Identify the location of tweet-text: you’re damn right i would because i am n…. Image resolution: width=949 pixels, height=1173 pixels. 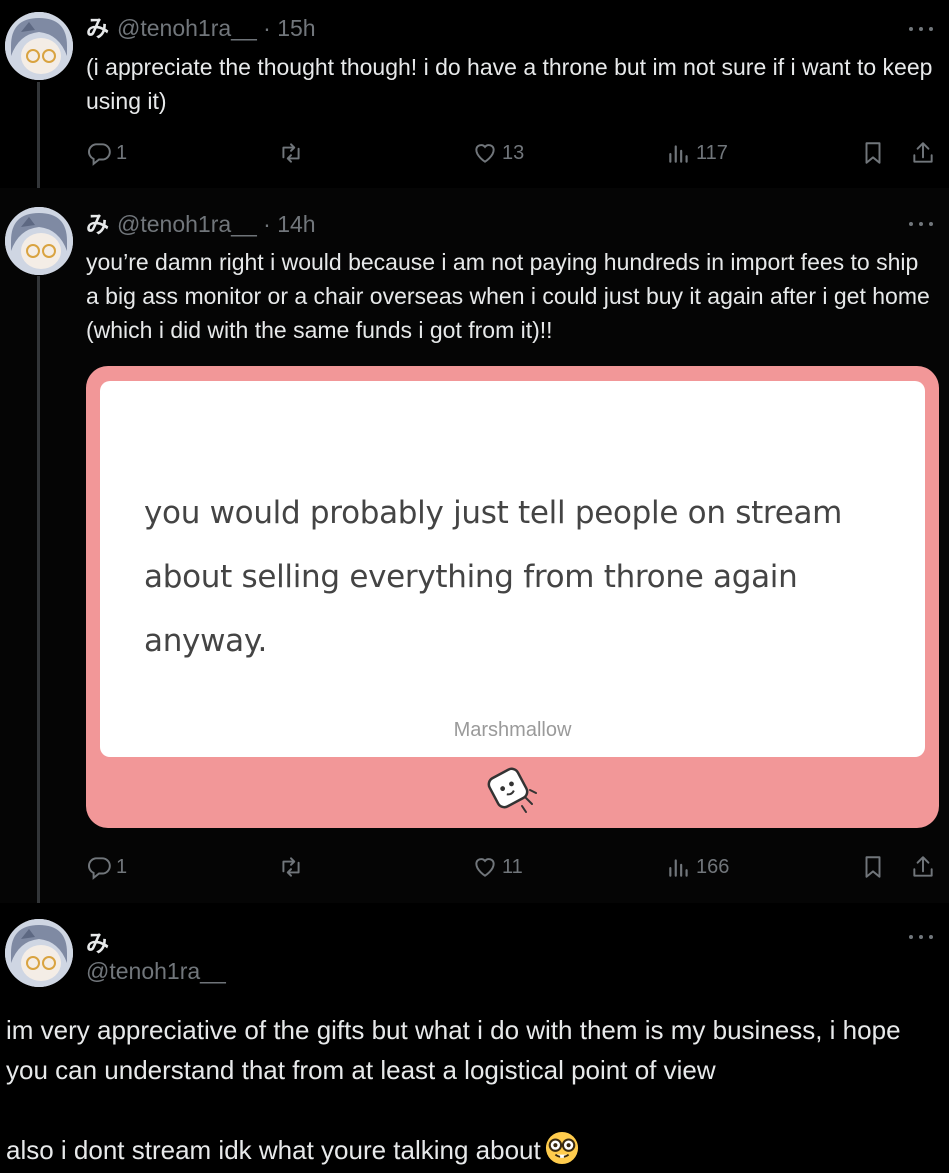
(508, 296).